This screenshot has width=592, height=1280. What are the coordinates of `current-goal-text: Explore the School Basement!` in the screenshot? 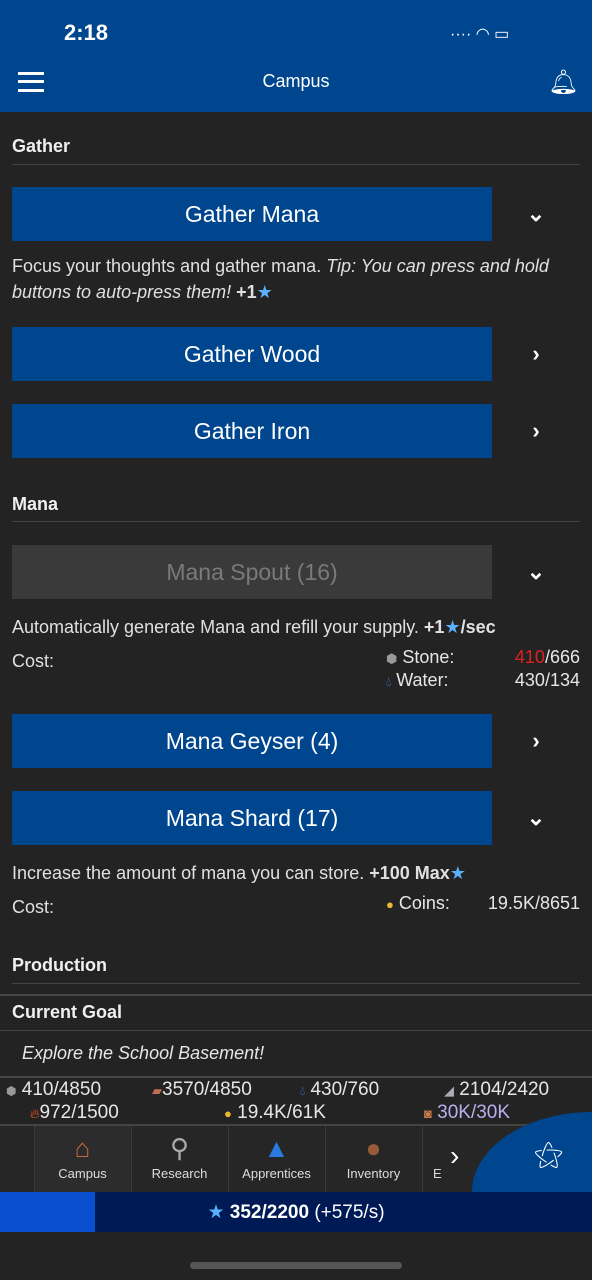 It's located at (143, 1053).